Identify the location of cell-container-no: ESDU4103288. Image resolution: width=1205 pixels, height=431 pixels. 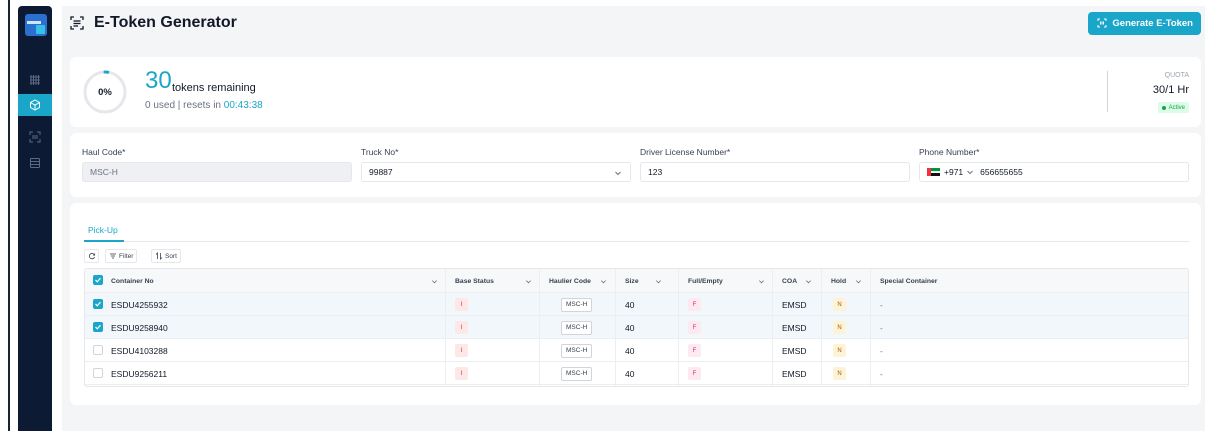
(139, 350).